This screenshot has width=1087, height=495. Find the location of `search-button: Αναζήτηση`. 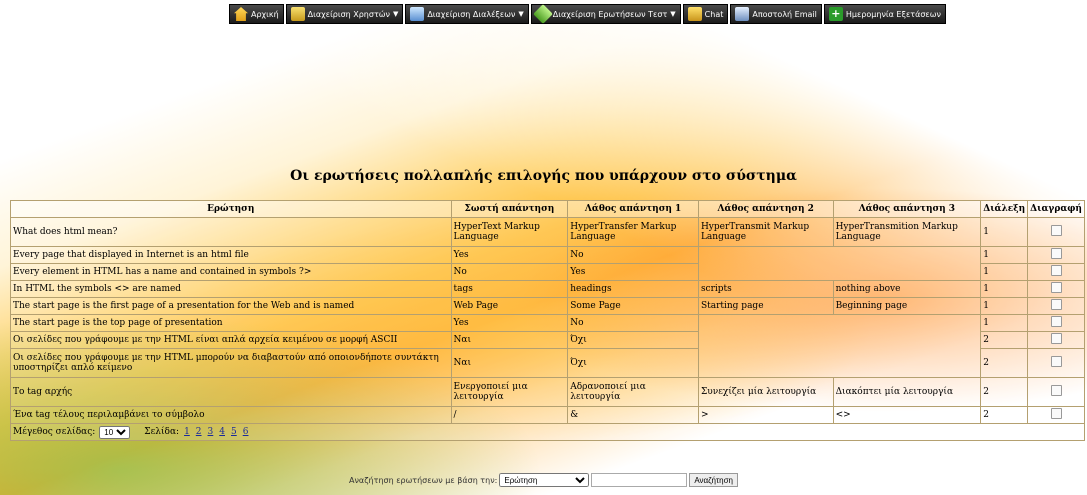

search-button: Αναζήτηση is located at coordinates (714, 480).